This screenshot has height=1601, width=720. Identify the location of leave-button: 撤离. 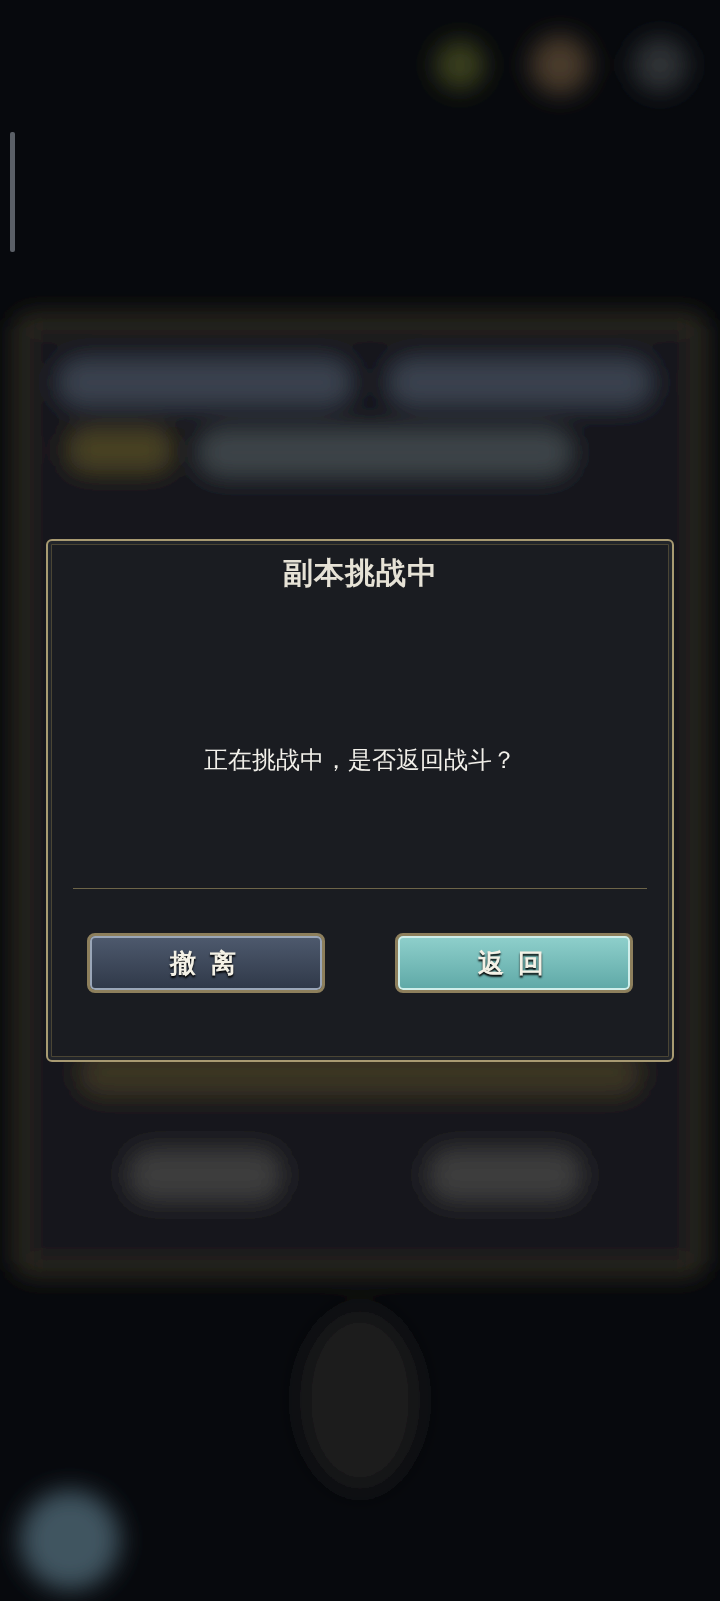
(206, 963).